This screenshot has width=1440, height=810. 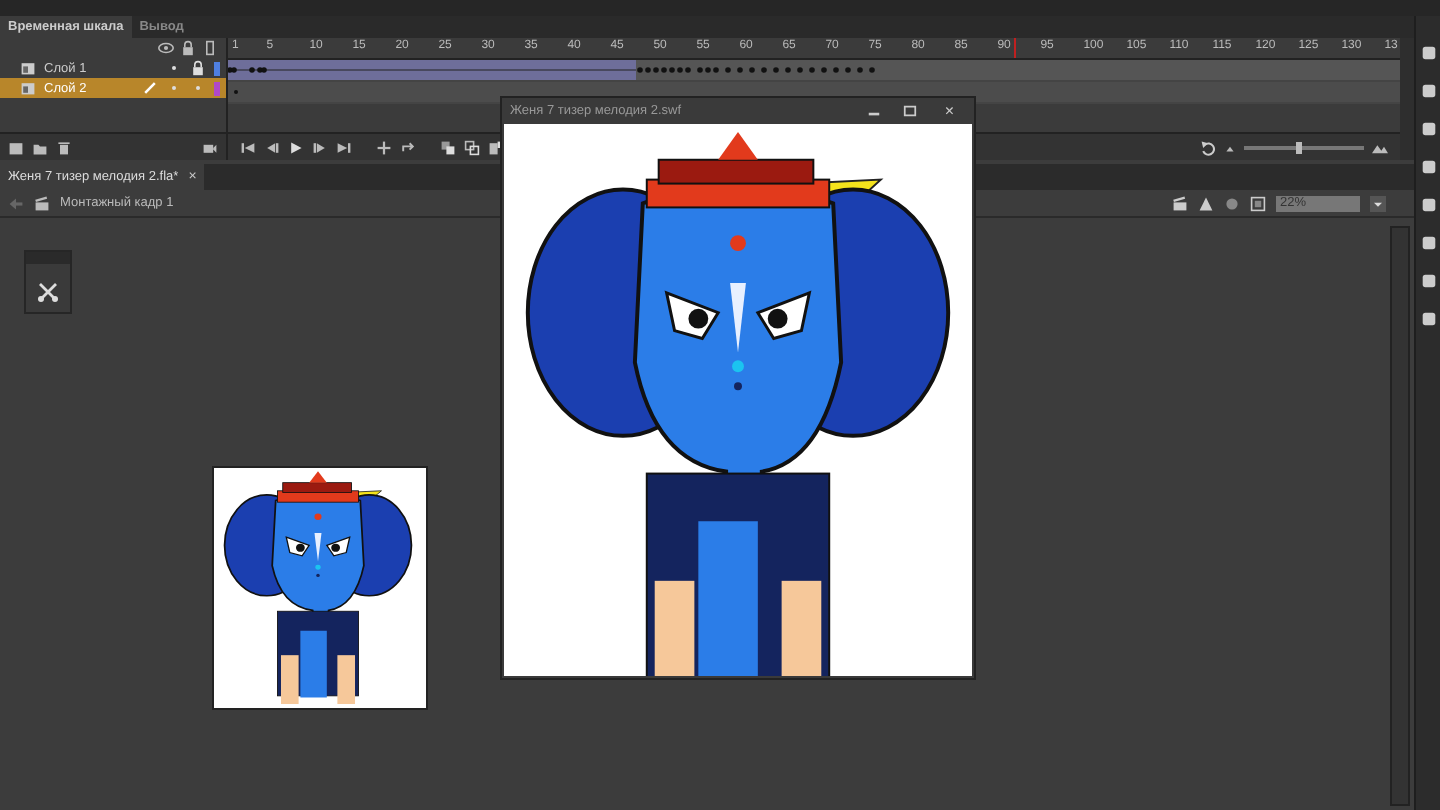 I want to click on center-stage-icon, so click(x=1232, y=203).